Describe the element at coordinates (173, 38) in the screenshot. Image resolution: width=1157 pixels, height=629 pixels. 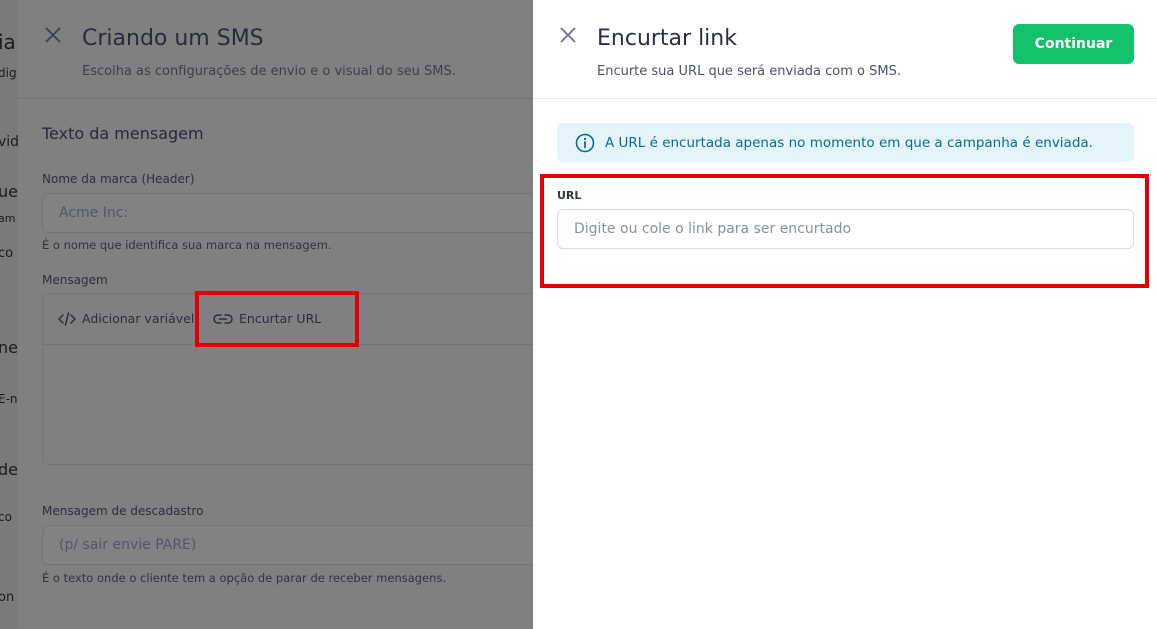
I see `modal-title: Criando um SMS` at that location.